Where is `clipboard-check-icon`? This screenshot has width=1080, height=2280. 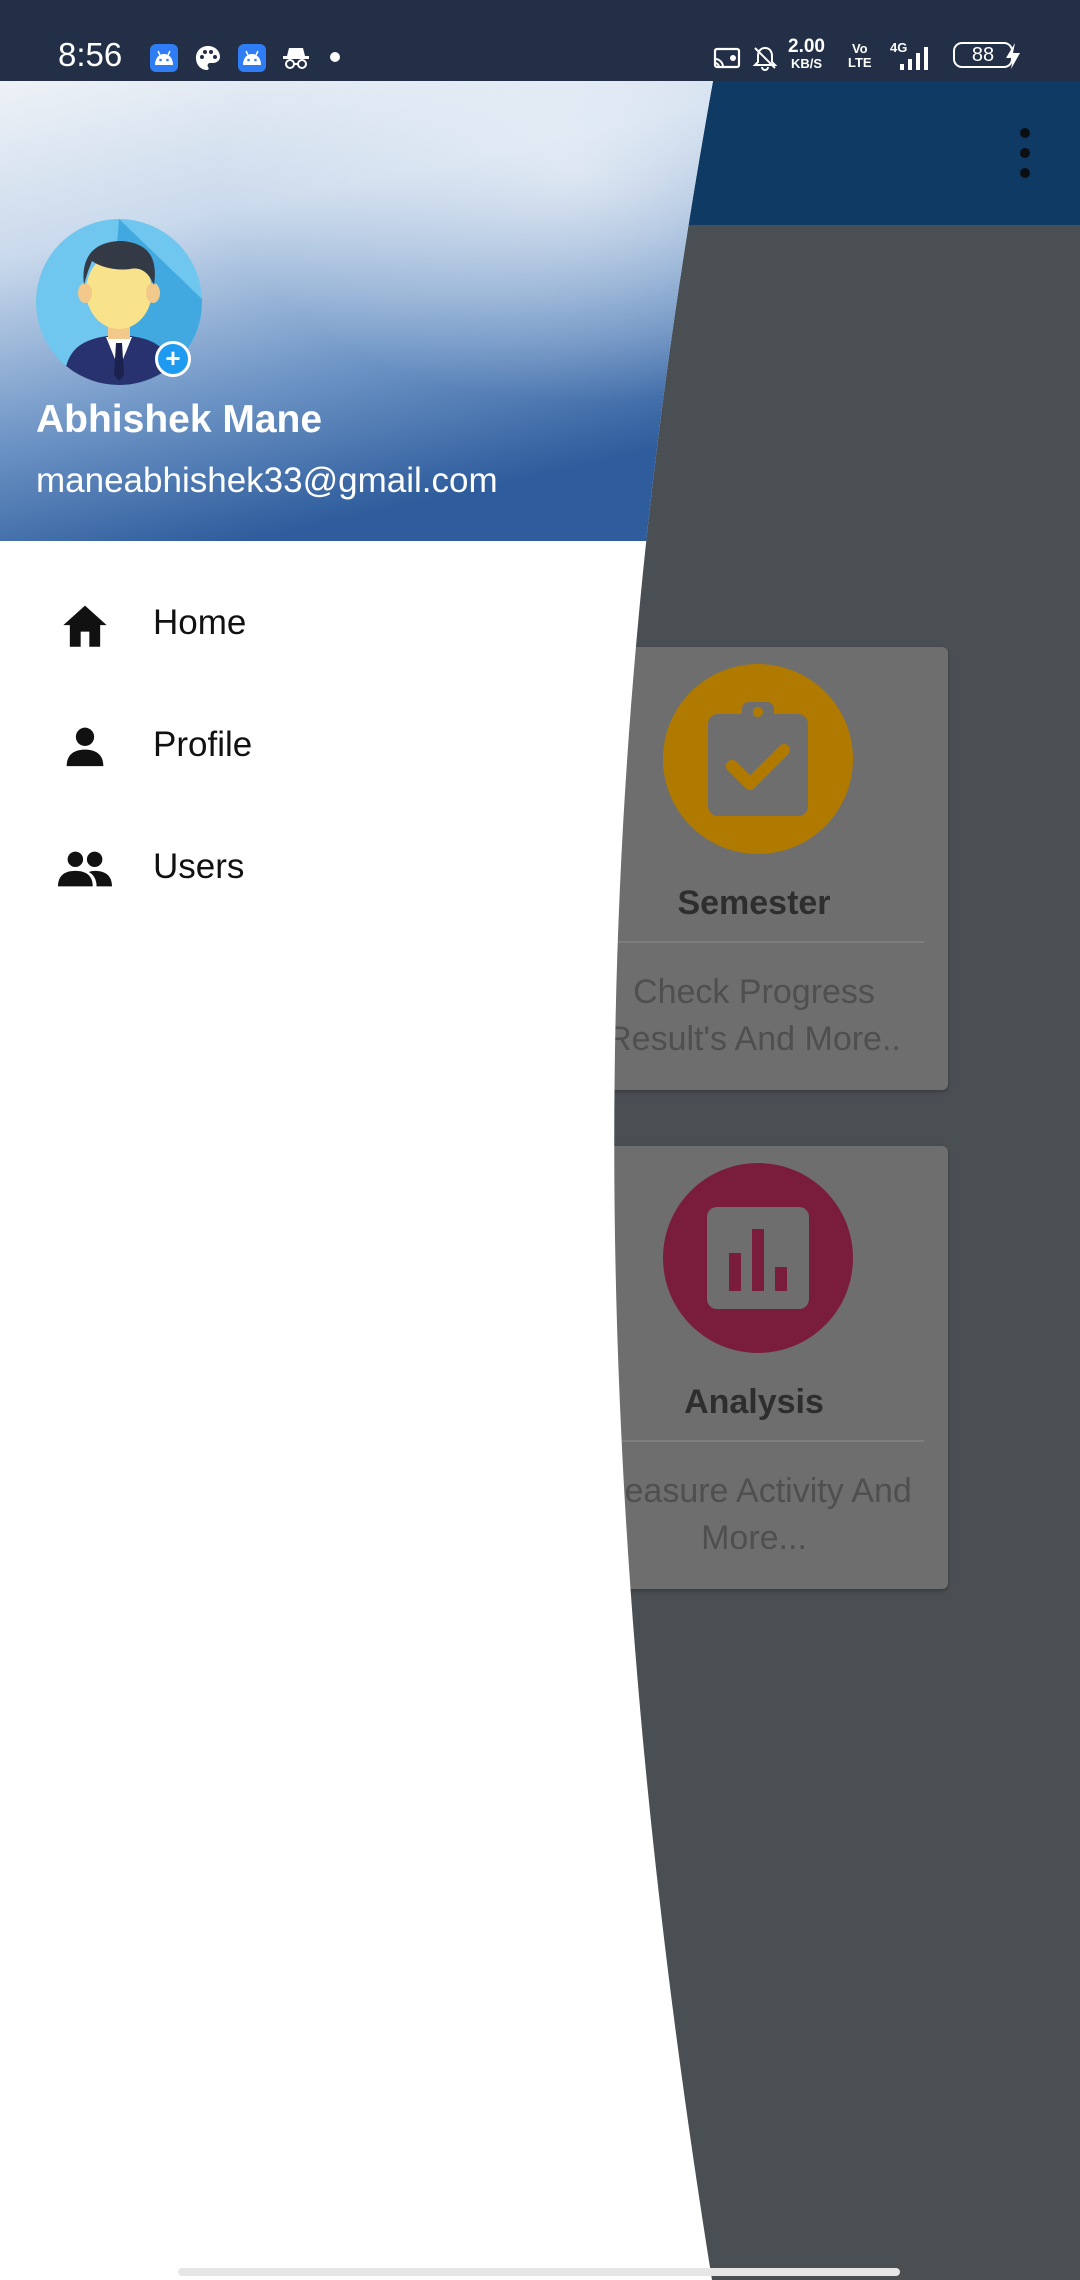 clipboard-check-icon is located at coordinates (758, 759).